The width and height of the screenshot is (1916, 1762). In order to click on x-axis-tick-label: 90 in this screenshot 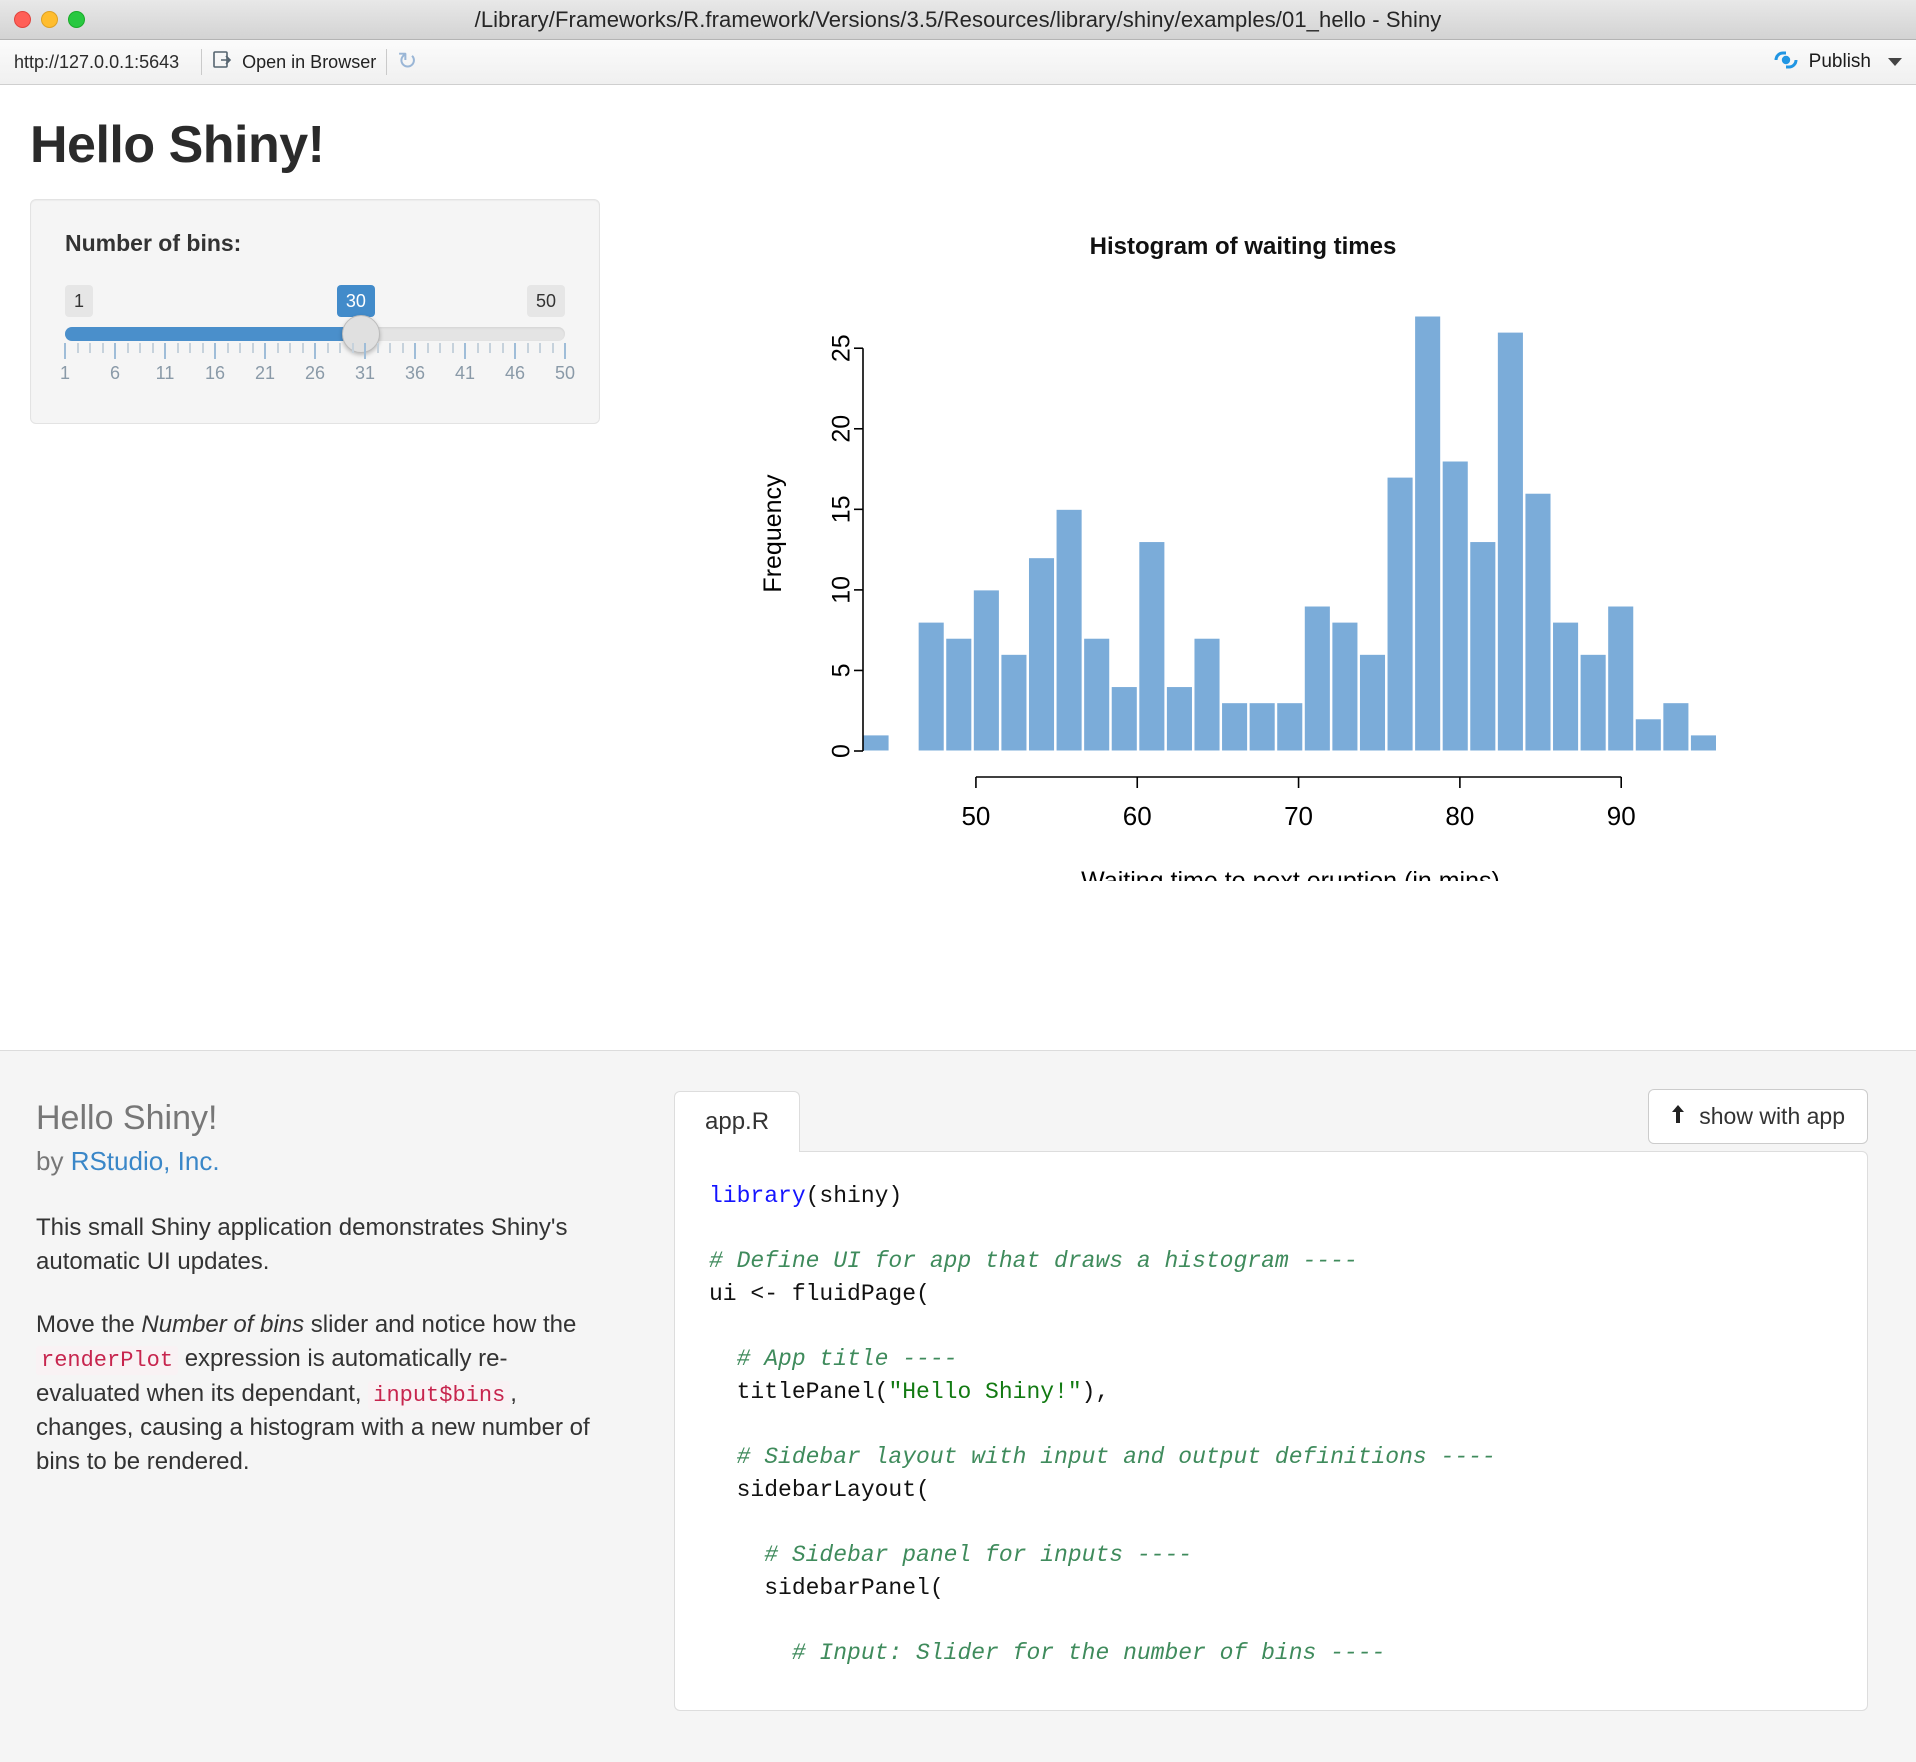, I will do `click(1621, 816)`.